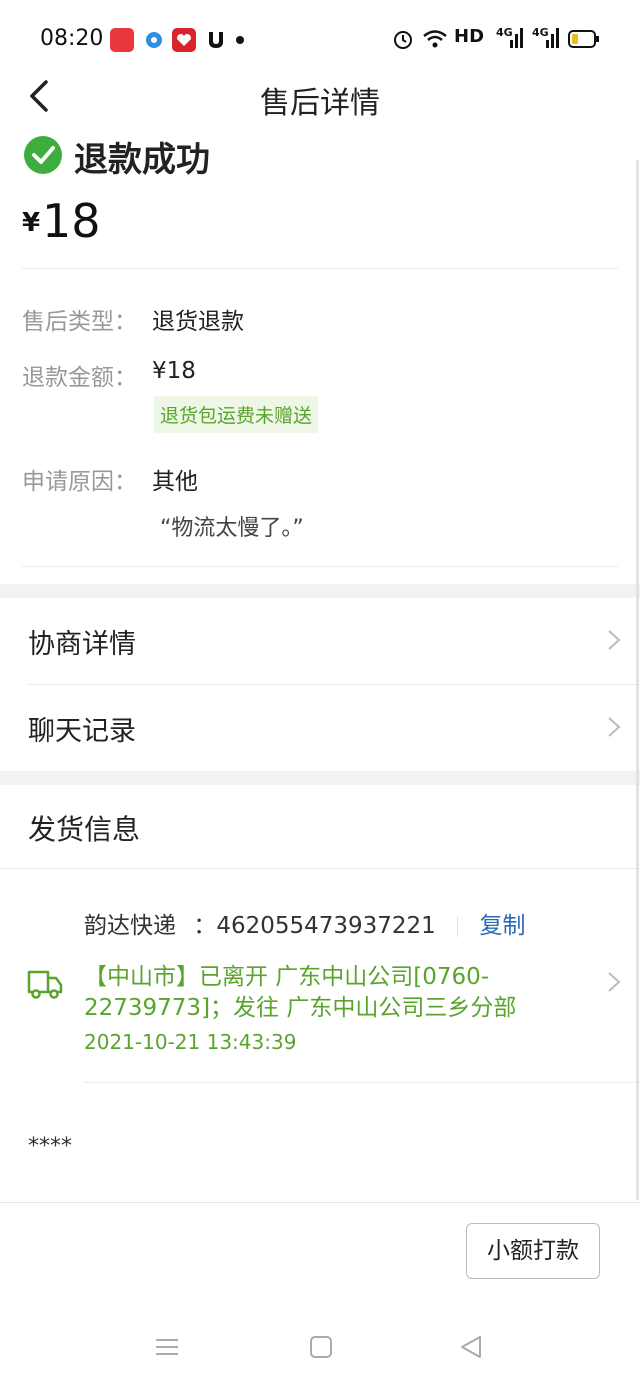  Describe the element at coordinates (471, 1349) in the screenshot. I see `back-triangle-icon` at that location.